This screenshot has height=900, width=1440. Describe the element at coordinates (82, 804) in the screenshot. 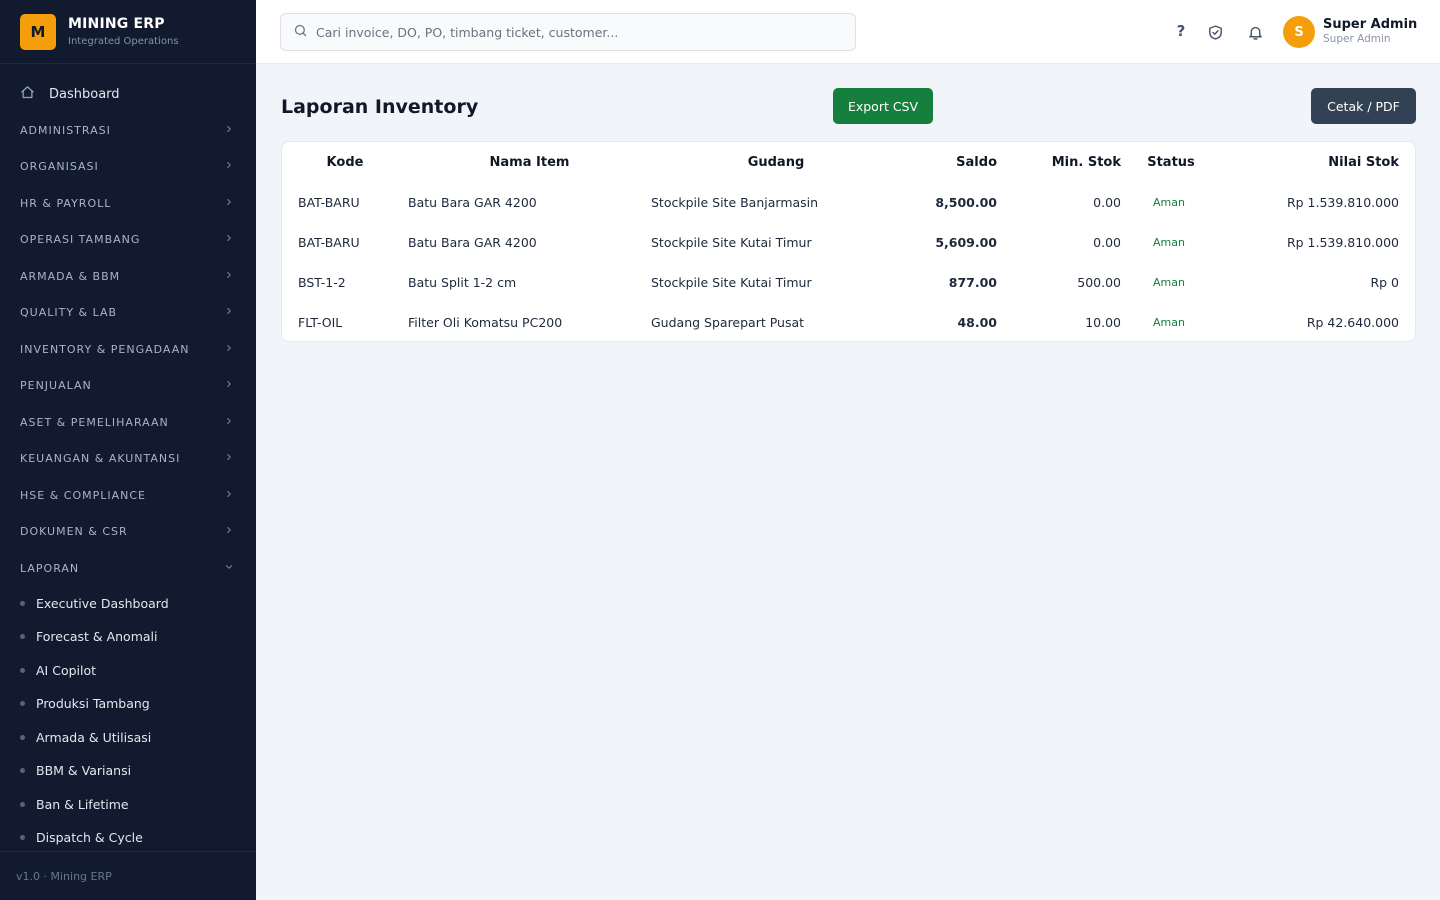

I see `sidebar-item-label: Ban & Lifetime` at that location.